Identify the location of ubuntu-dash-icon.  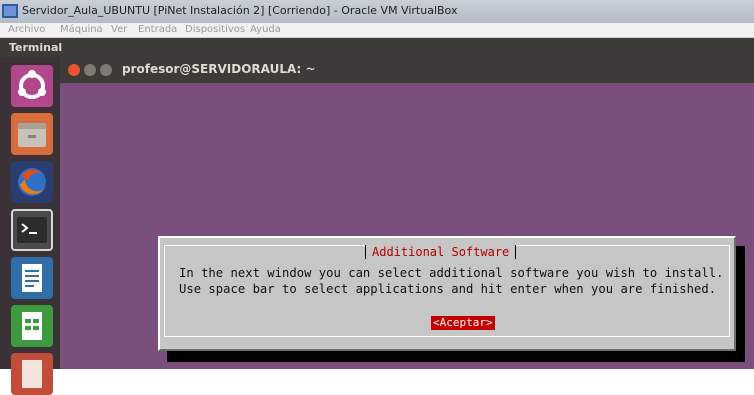
(32, 84).